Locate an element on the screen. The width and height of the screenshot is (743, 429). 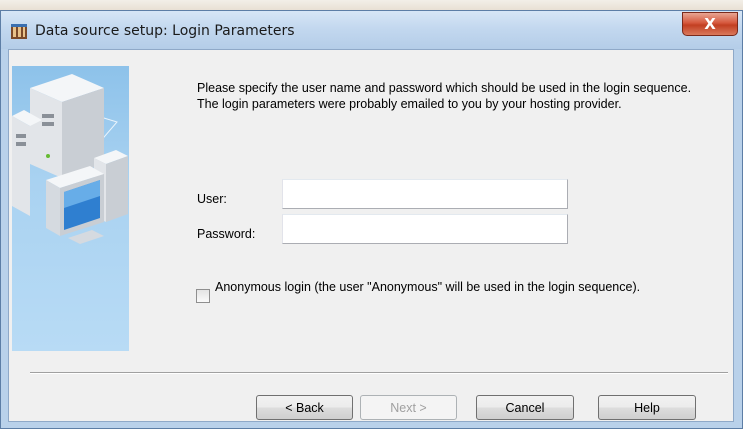
password-label: Password: is located at coordinates (226, 234).